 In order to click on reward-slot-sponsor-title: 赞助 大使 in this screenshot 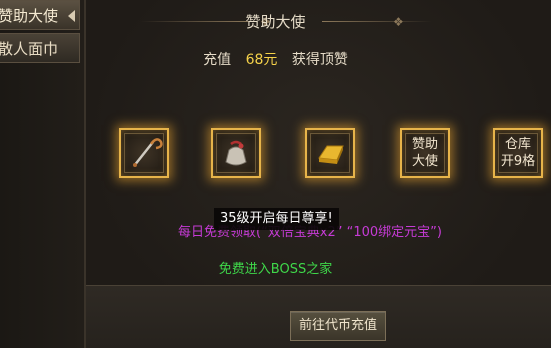, I will do `click(425, 153)`.